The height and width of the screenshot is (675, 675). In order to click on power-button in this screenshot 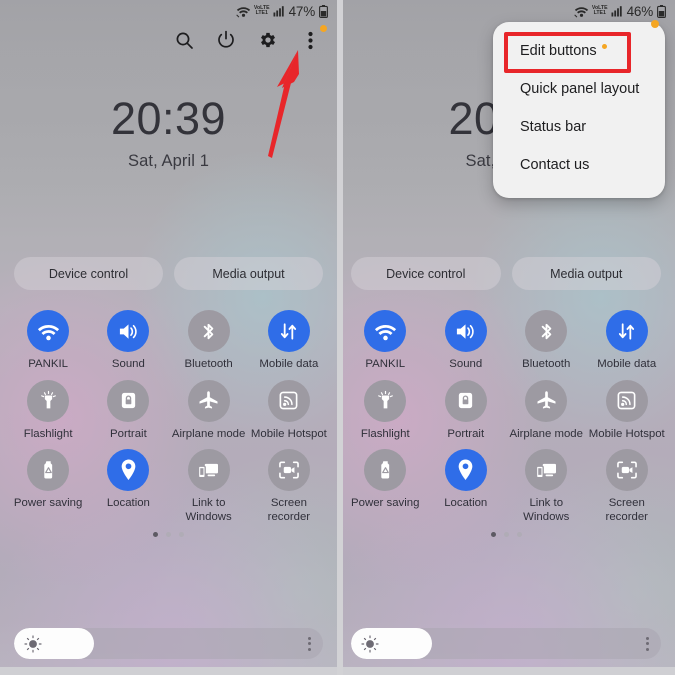, I will do `click(226, 40)`.